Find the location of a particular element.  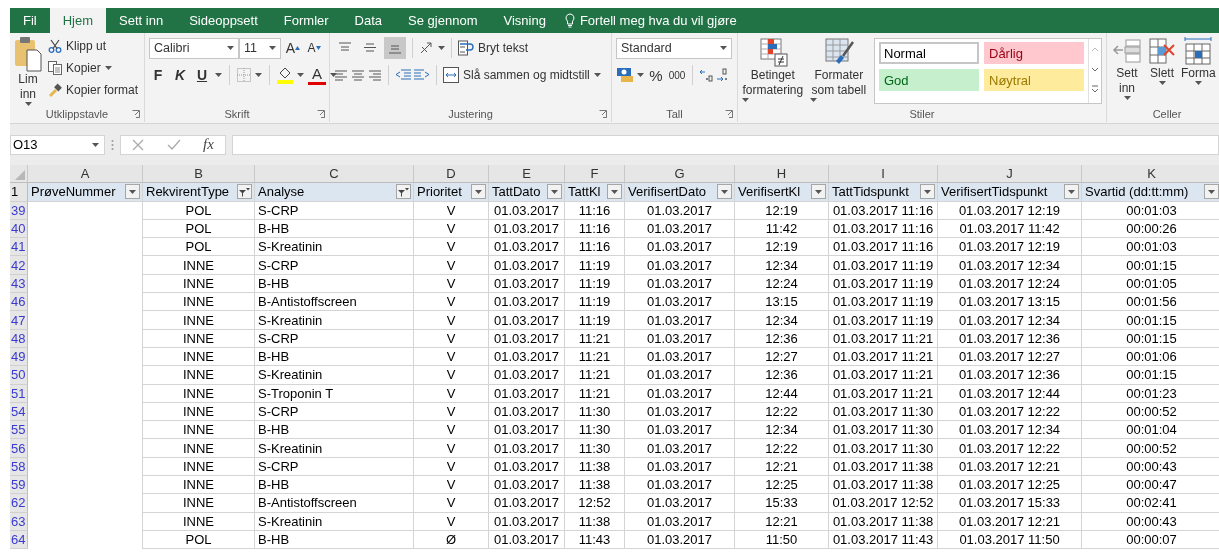

fill-color-icon is located at coordinates (285, 75).